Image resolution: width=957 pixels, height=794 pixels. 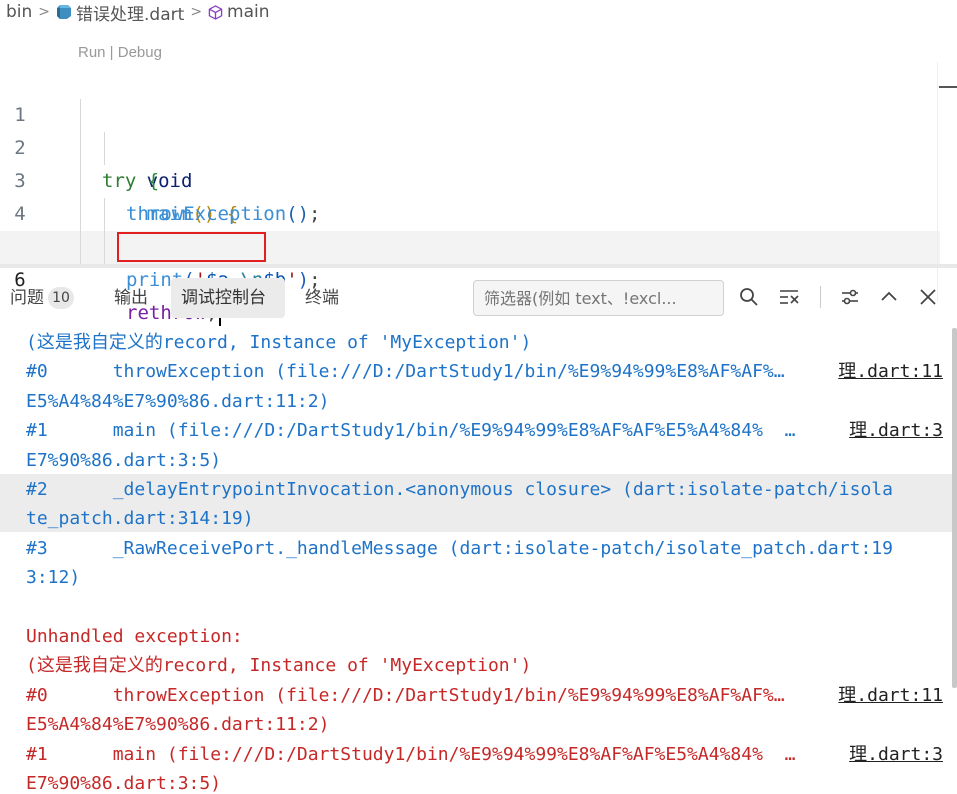 What do you see at coordinates (954, 508) in the screenshot?
I see `console-scrollbar` at bounding box center [954, 508].